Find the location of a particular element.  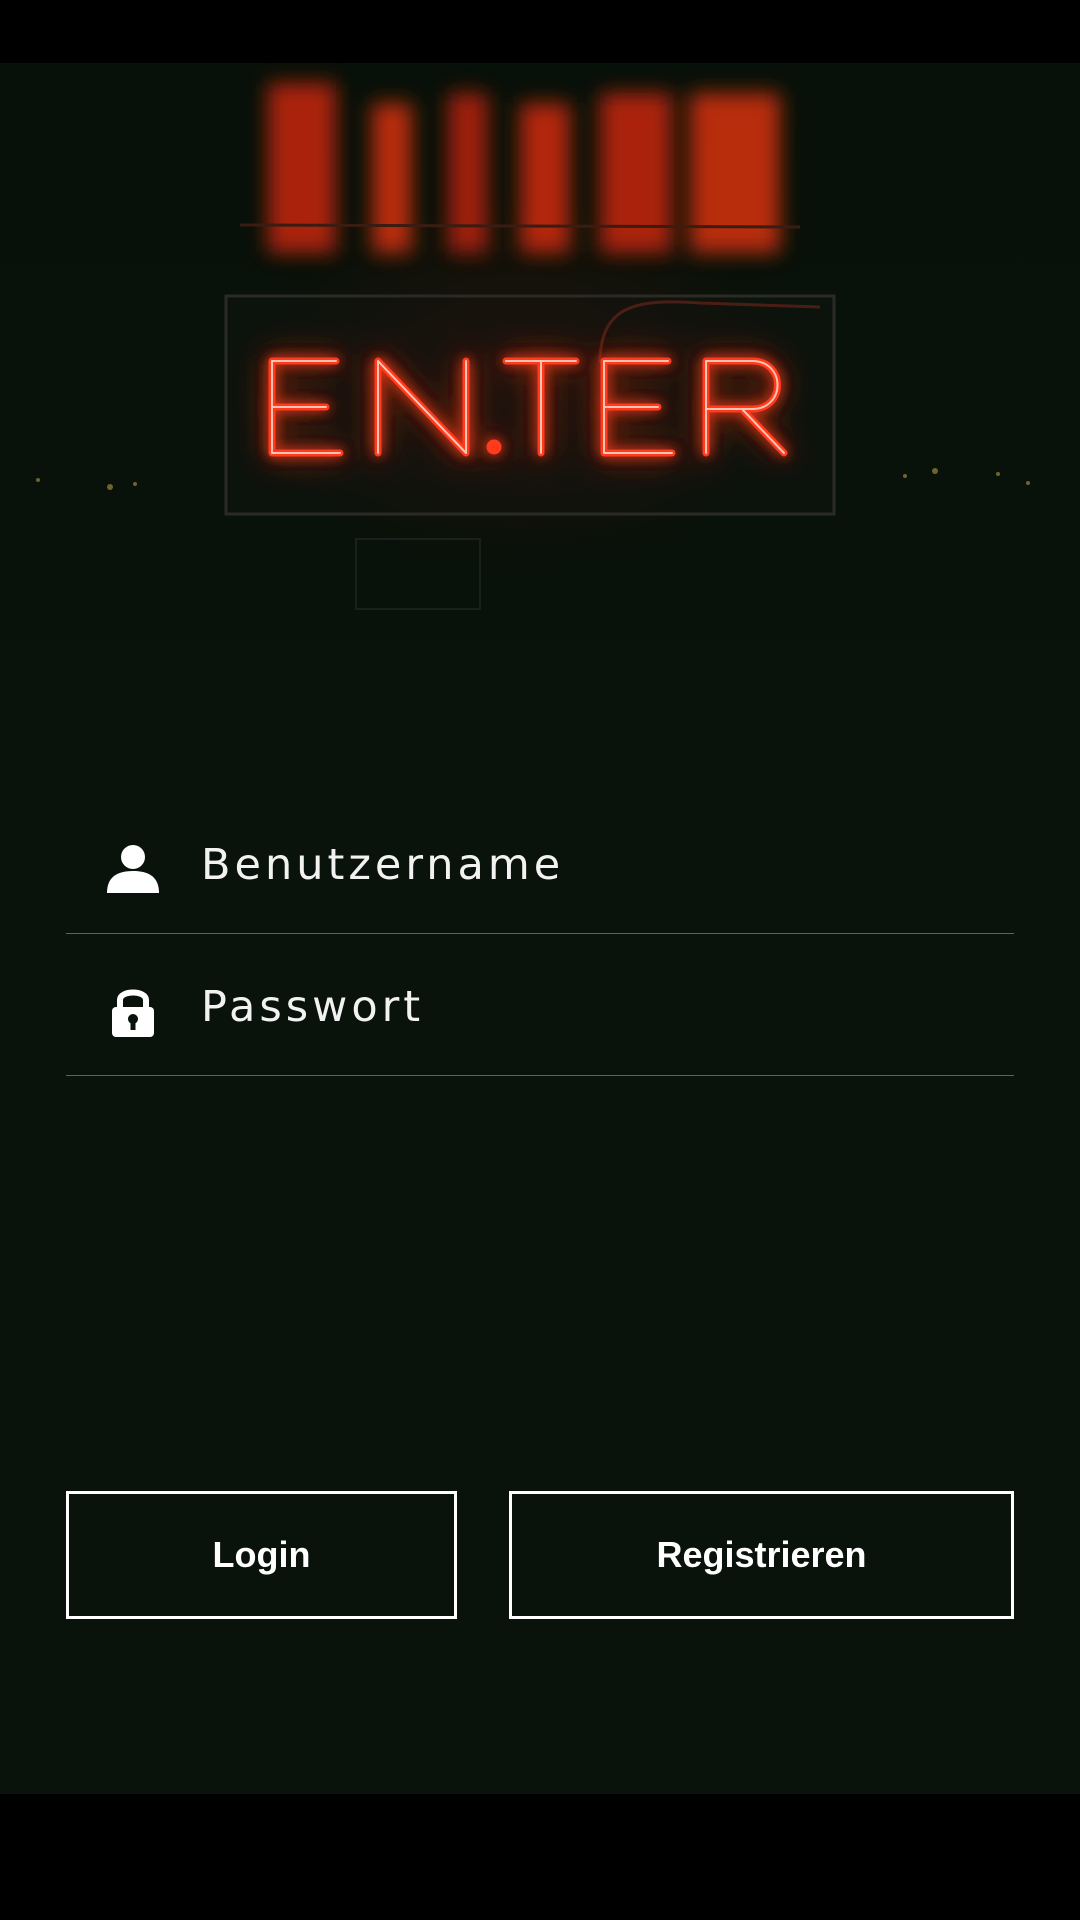

login-button: Login is located at coordinates (261, 1555).